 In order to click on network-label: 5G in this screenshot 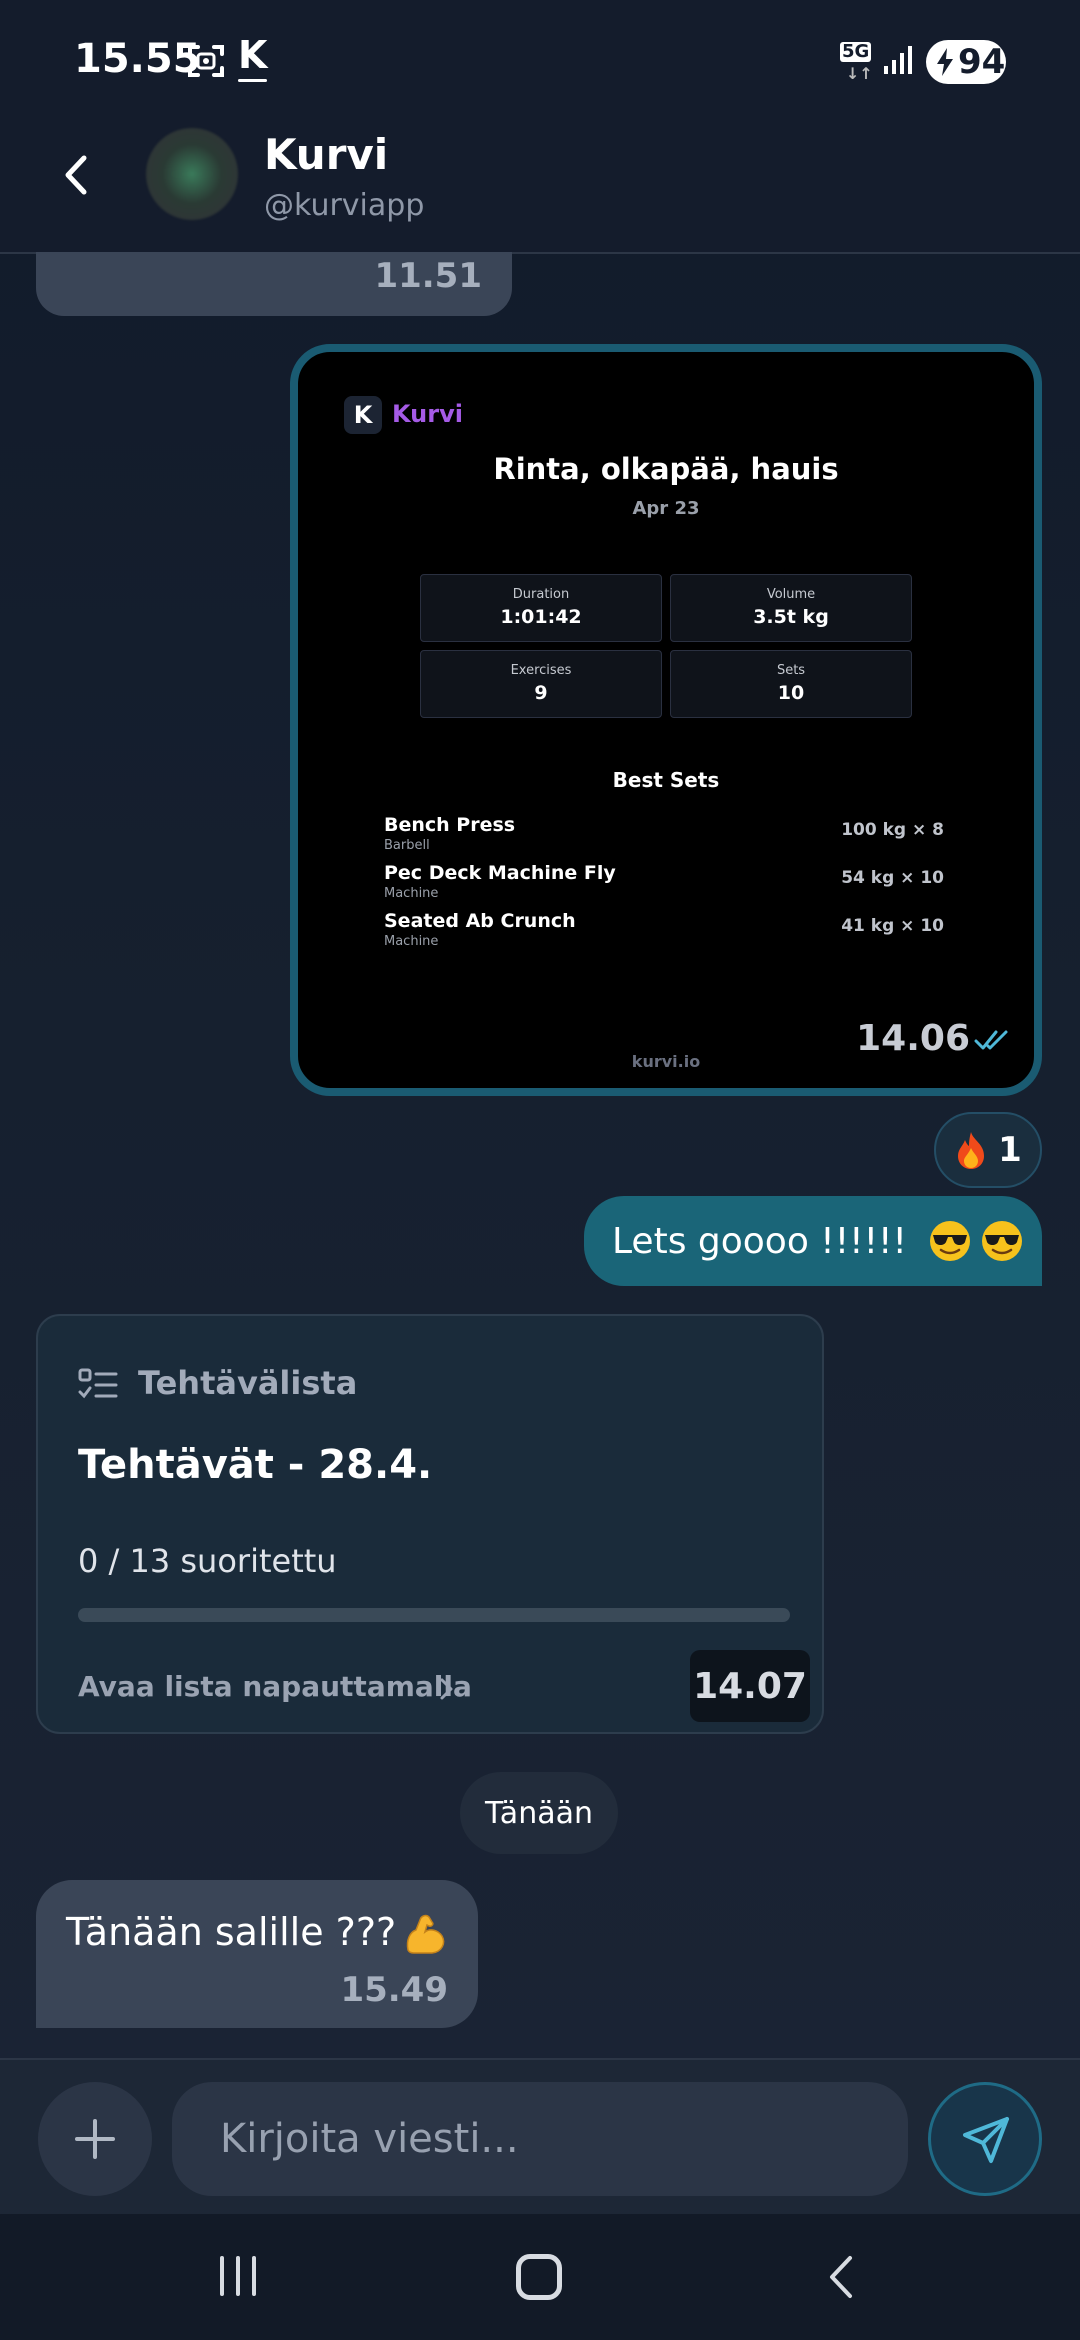, I will do `click(856, 51)`.